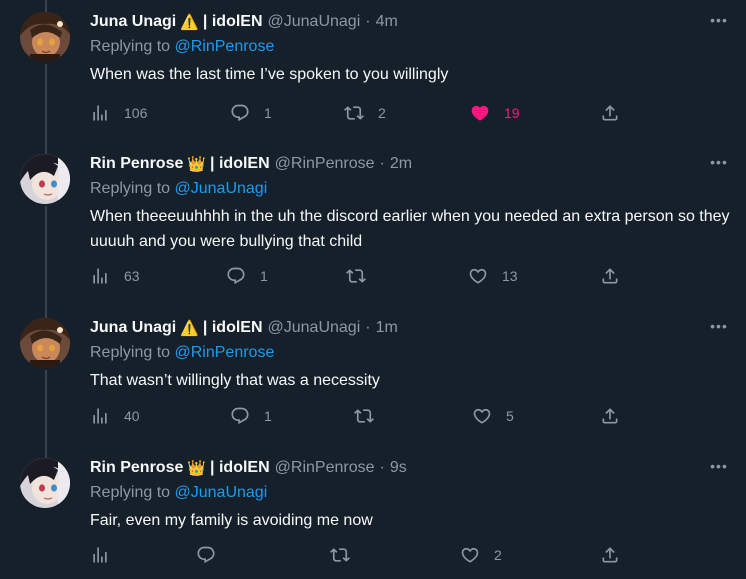 This screenshot has height=579, width=746. What do you see at coordinates (360, 555) in the screenshot?
I see `action-bar: 2` at bounding box center [360, 555].